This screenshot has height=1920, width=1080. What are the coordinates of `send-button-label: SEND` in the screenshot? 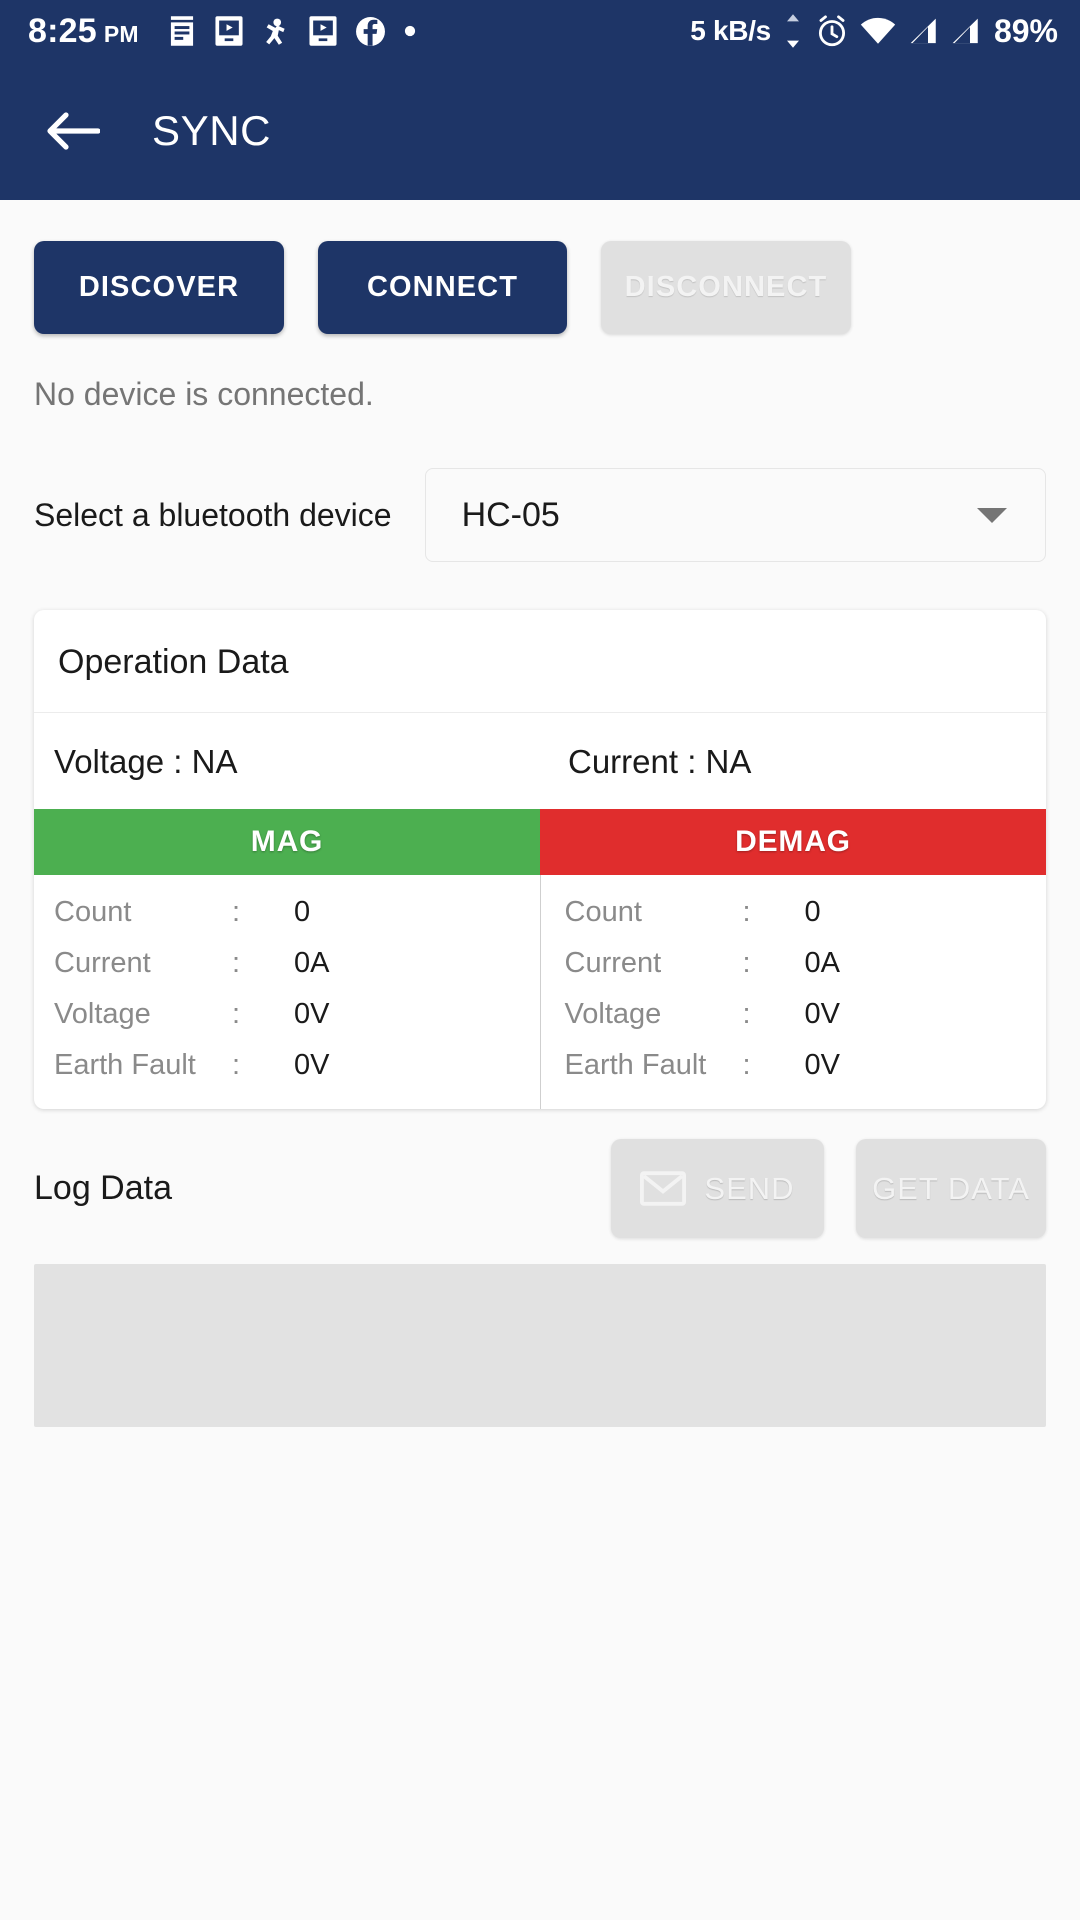 It's located at (749, 1188).